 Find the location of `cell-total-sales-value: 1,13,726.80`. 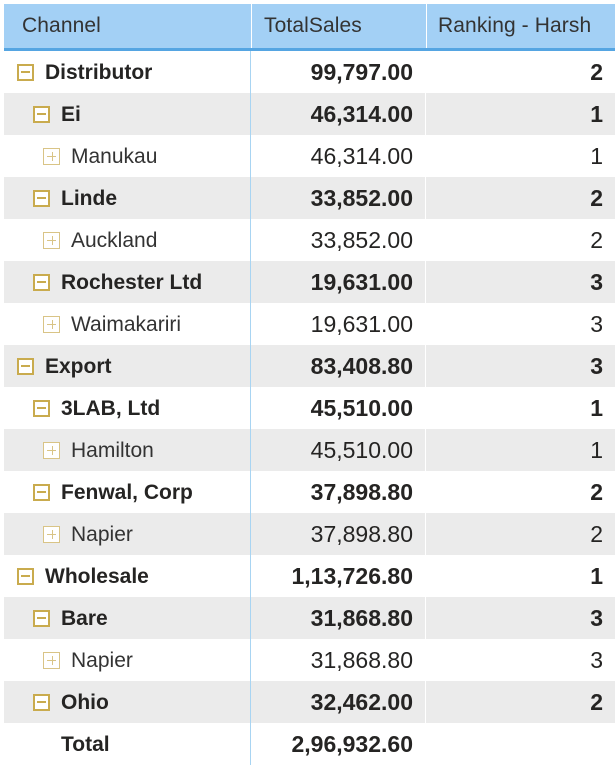

cell-total-sales-value: 1,13,726.80 is located at coordinates (352, 575).